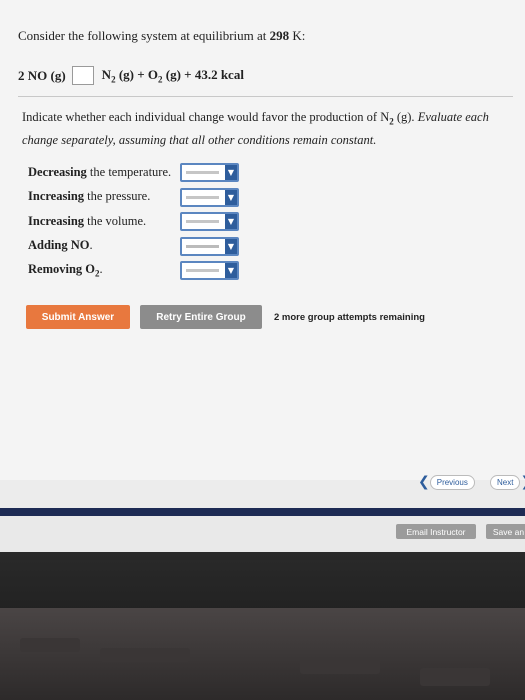 This screenshot has width=525, height=700. I want to click on change-label-bold: Decreasing, so click(57, 171).